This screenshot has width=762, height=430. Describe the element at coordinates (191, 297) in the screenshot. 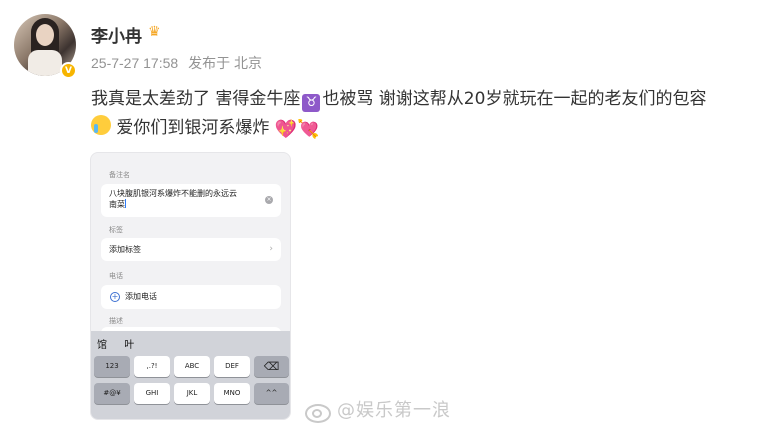

I see `add-phone-field: + 添加电话` at that location.